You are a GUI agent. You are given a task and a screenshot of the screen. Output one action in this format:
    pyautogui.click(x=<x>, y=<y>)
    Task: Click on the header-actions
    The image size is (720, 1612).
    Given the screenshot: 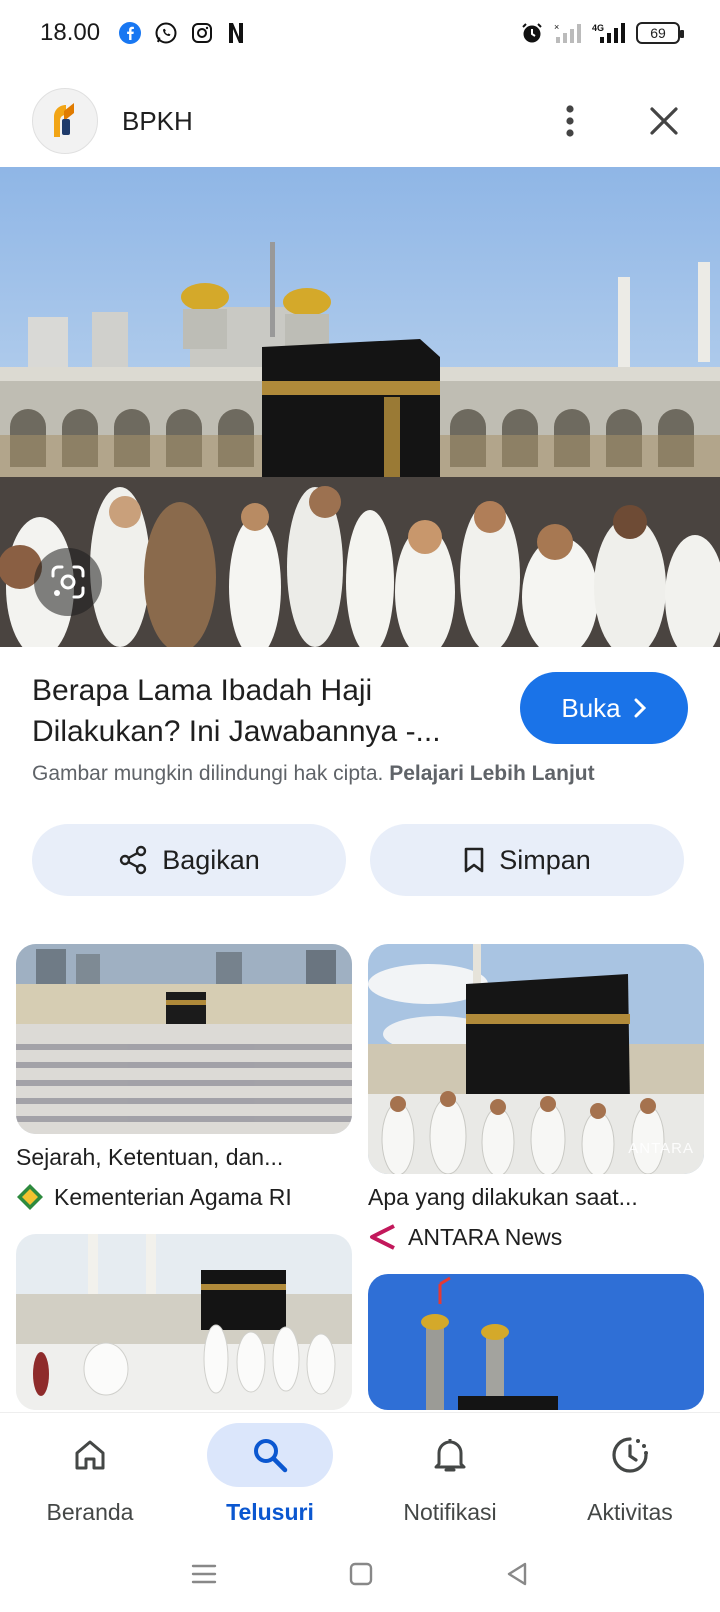 What is the action you would take?
    pyautogui.click(x=617, y=121)
    